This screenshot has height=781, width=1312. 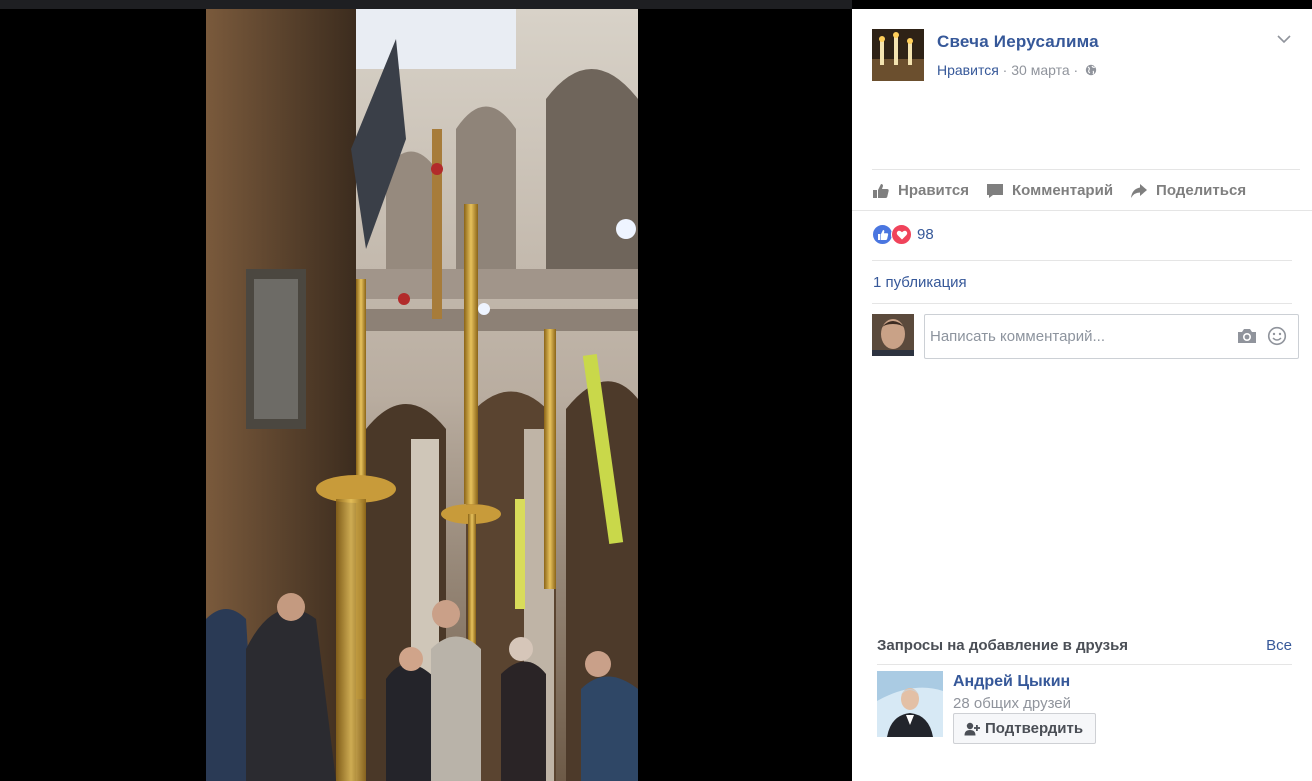 I want to click on love-reaction-icon, so click(x=901, y=234).